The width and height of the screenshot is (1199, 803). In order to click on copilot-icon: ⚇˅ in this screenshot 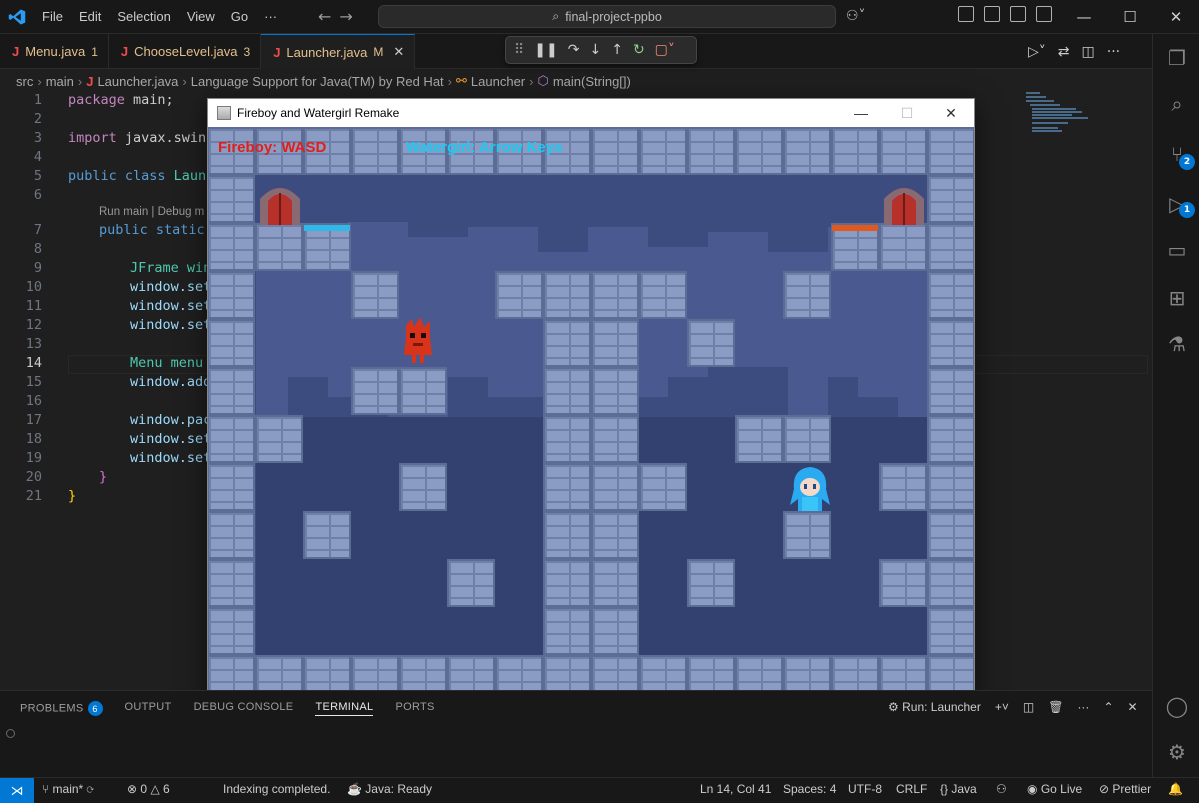, I will do `click(856, 16)`.